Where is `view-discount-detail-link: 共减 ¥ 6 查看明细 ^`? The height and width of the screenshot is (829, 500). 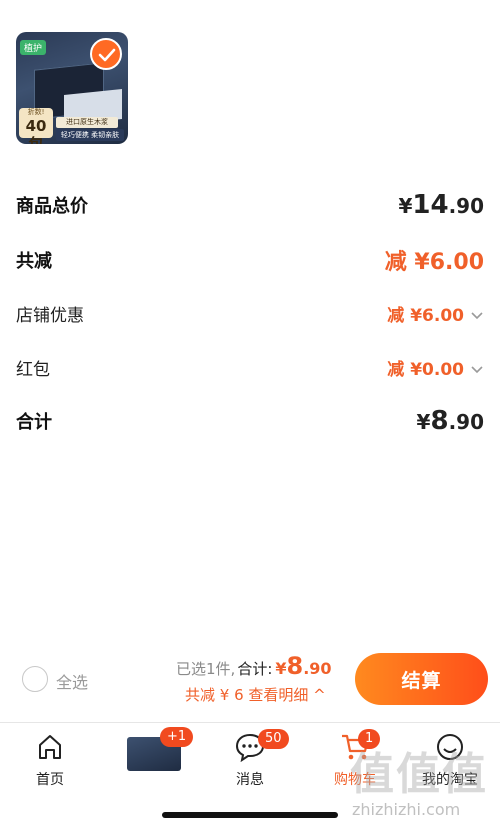
view-discount-detail-link: 共减 ¥ 6 查看明细 ^ is located at coordinates (255, 694).